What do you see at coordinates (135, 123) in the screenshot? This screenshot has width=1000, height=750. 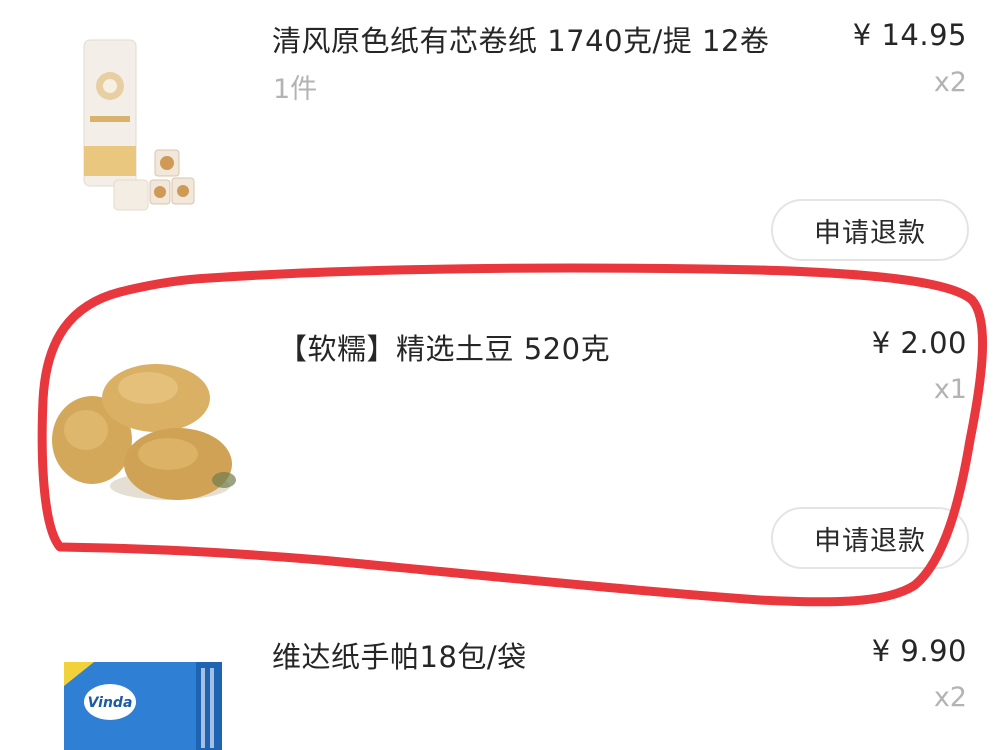 I see `toilet-paper-image` at bounding box center [135, 123].